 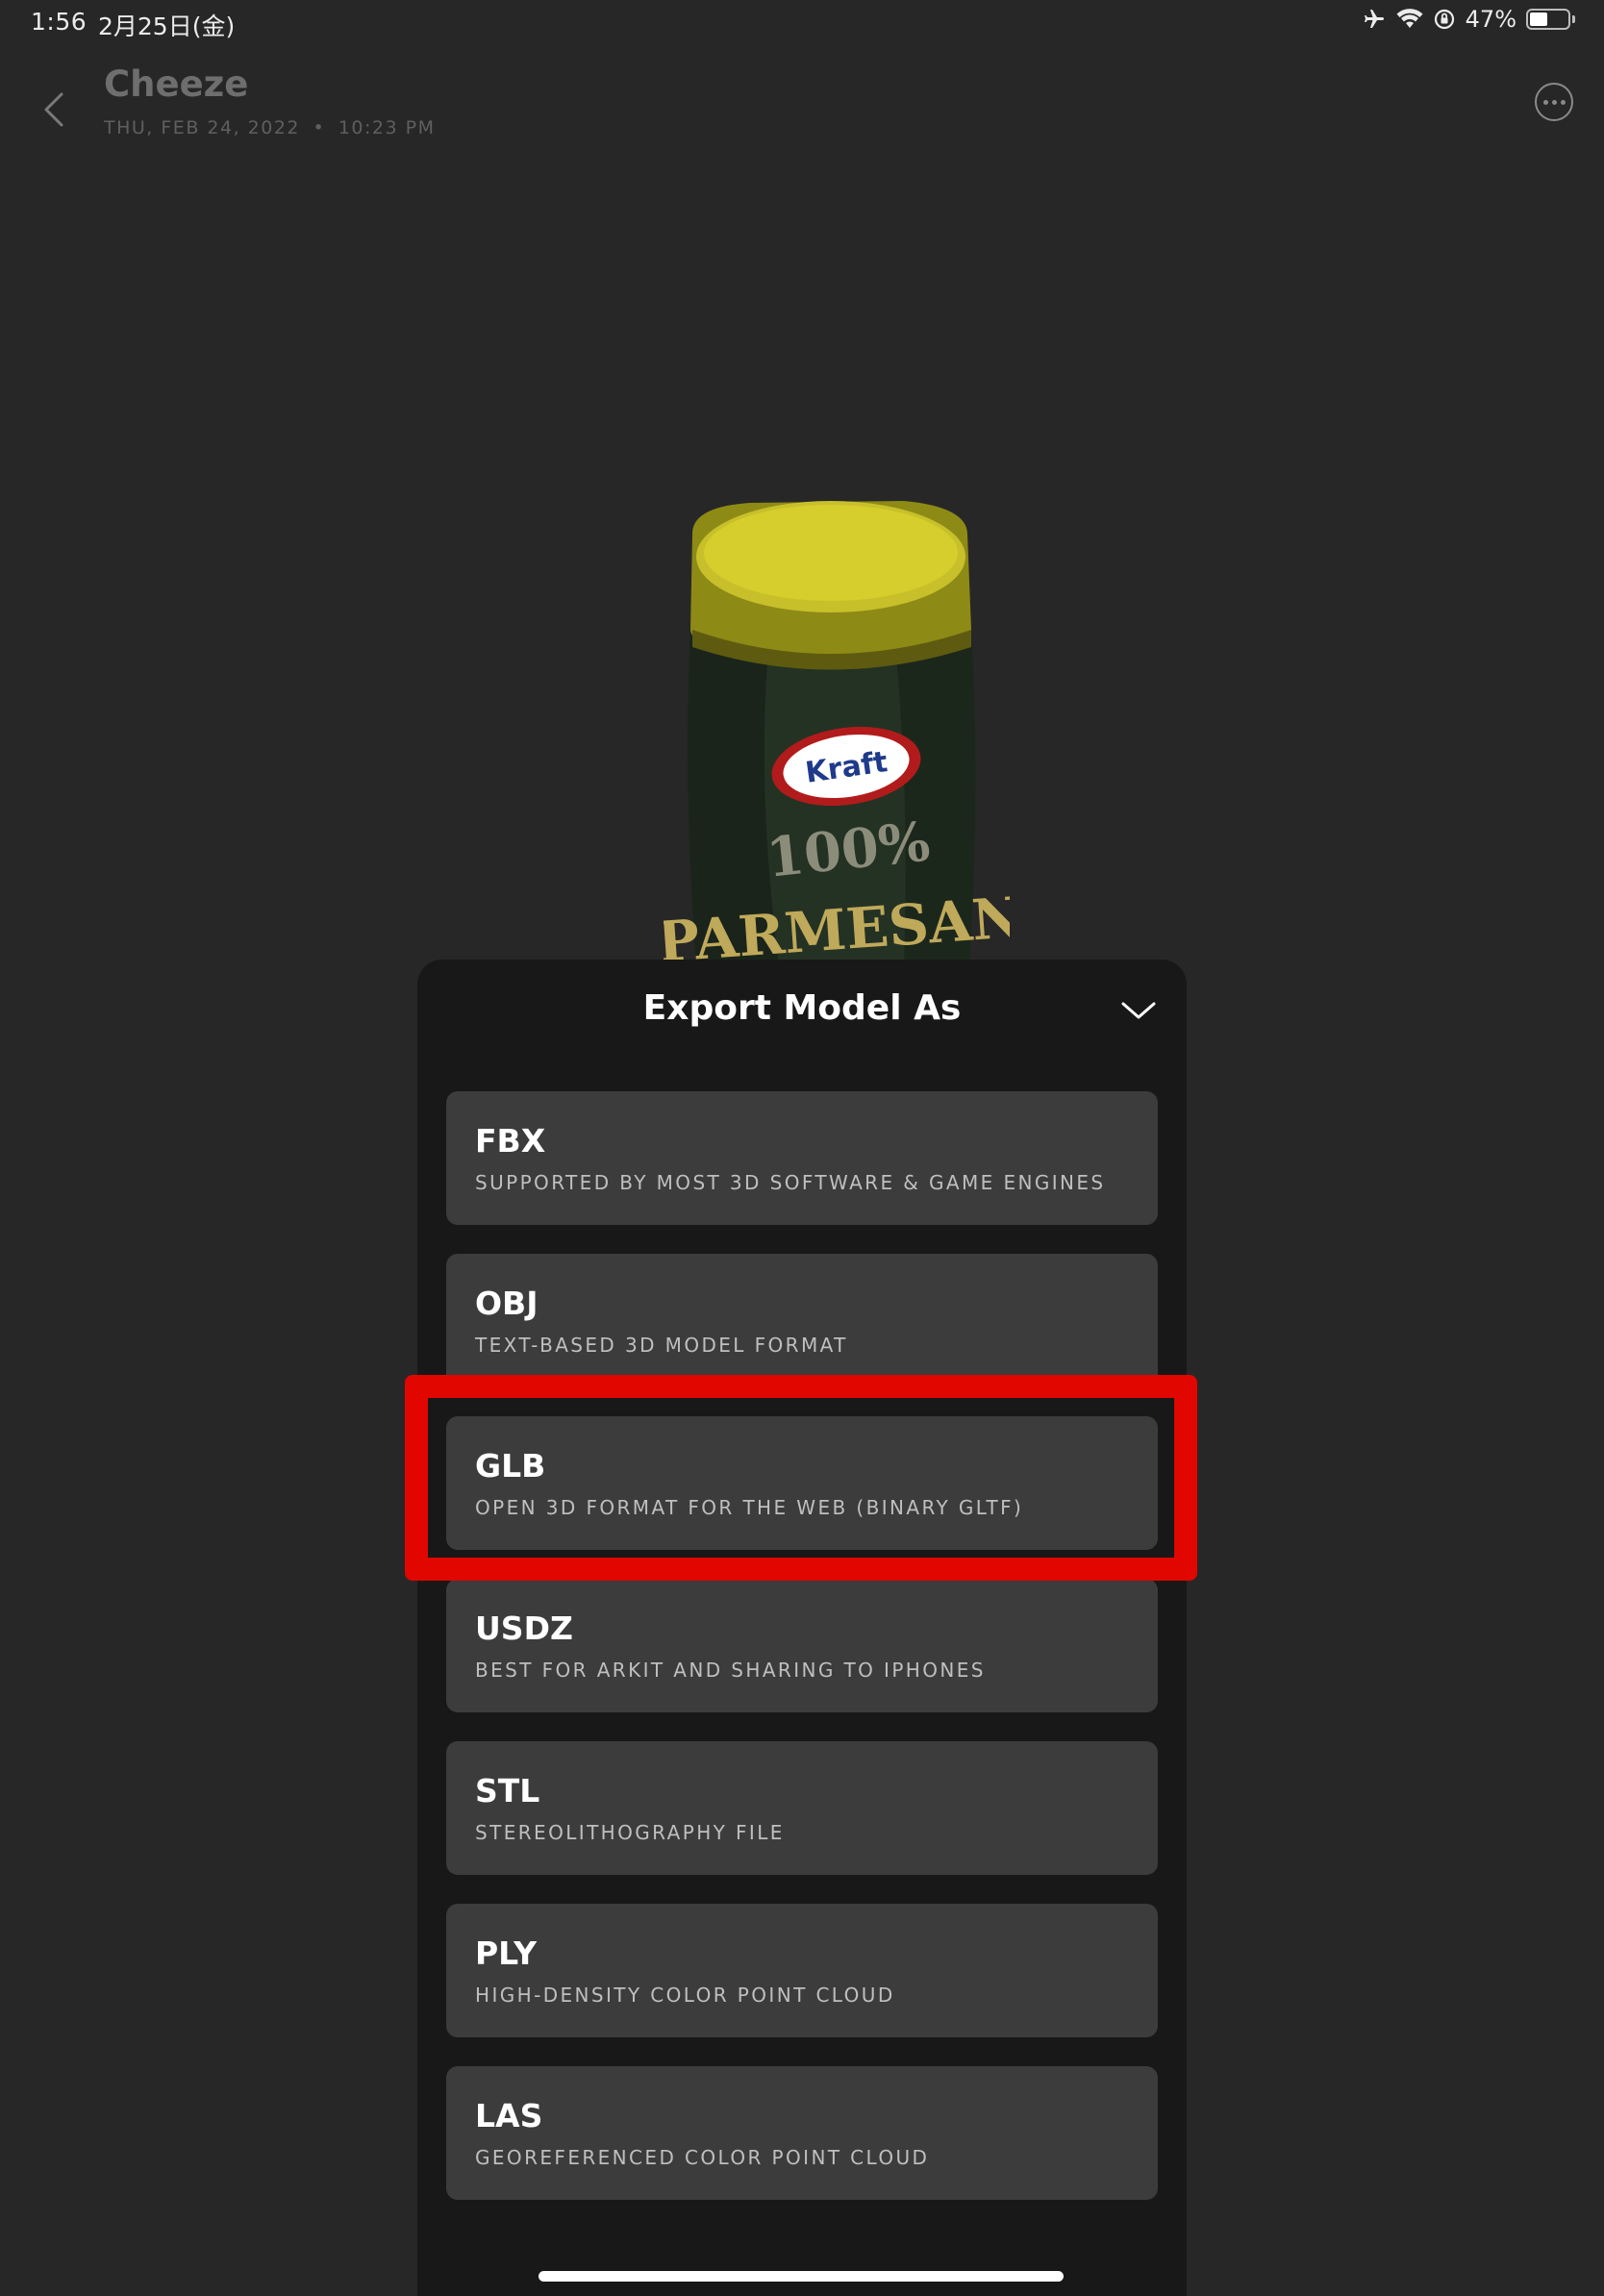 What do you see at coordinates (749, 1507) in the screenshot?
I see `option-description: OPEN 3D FORMAT FOR THE WEB (BINARY GLTF)` at bounding box center [749, 1507].